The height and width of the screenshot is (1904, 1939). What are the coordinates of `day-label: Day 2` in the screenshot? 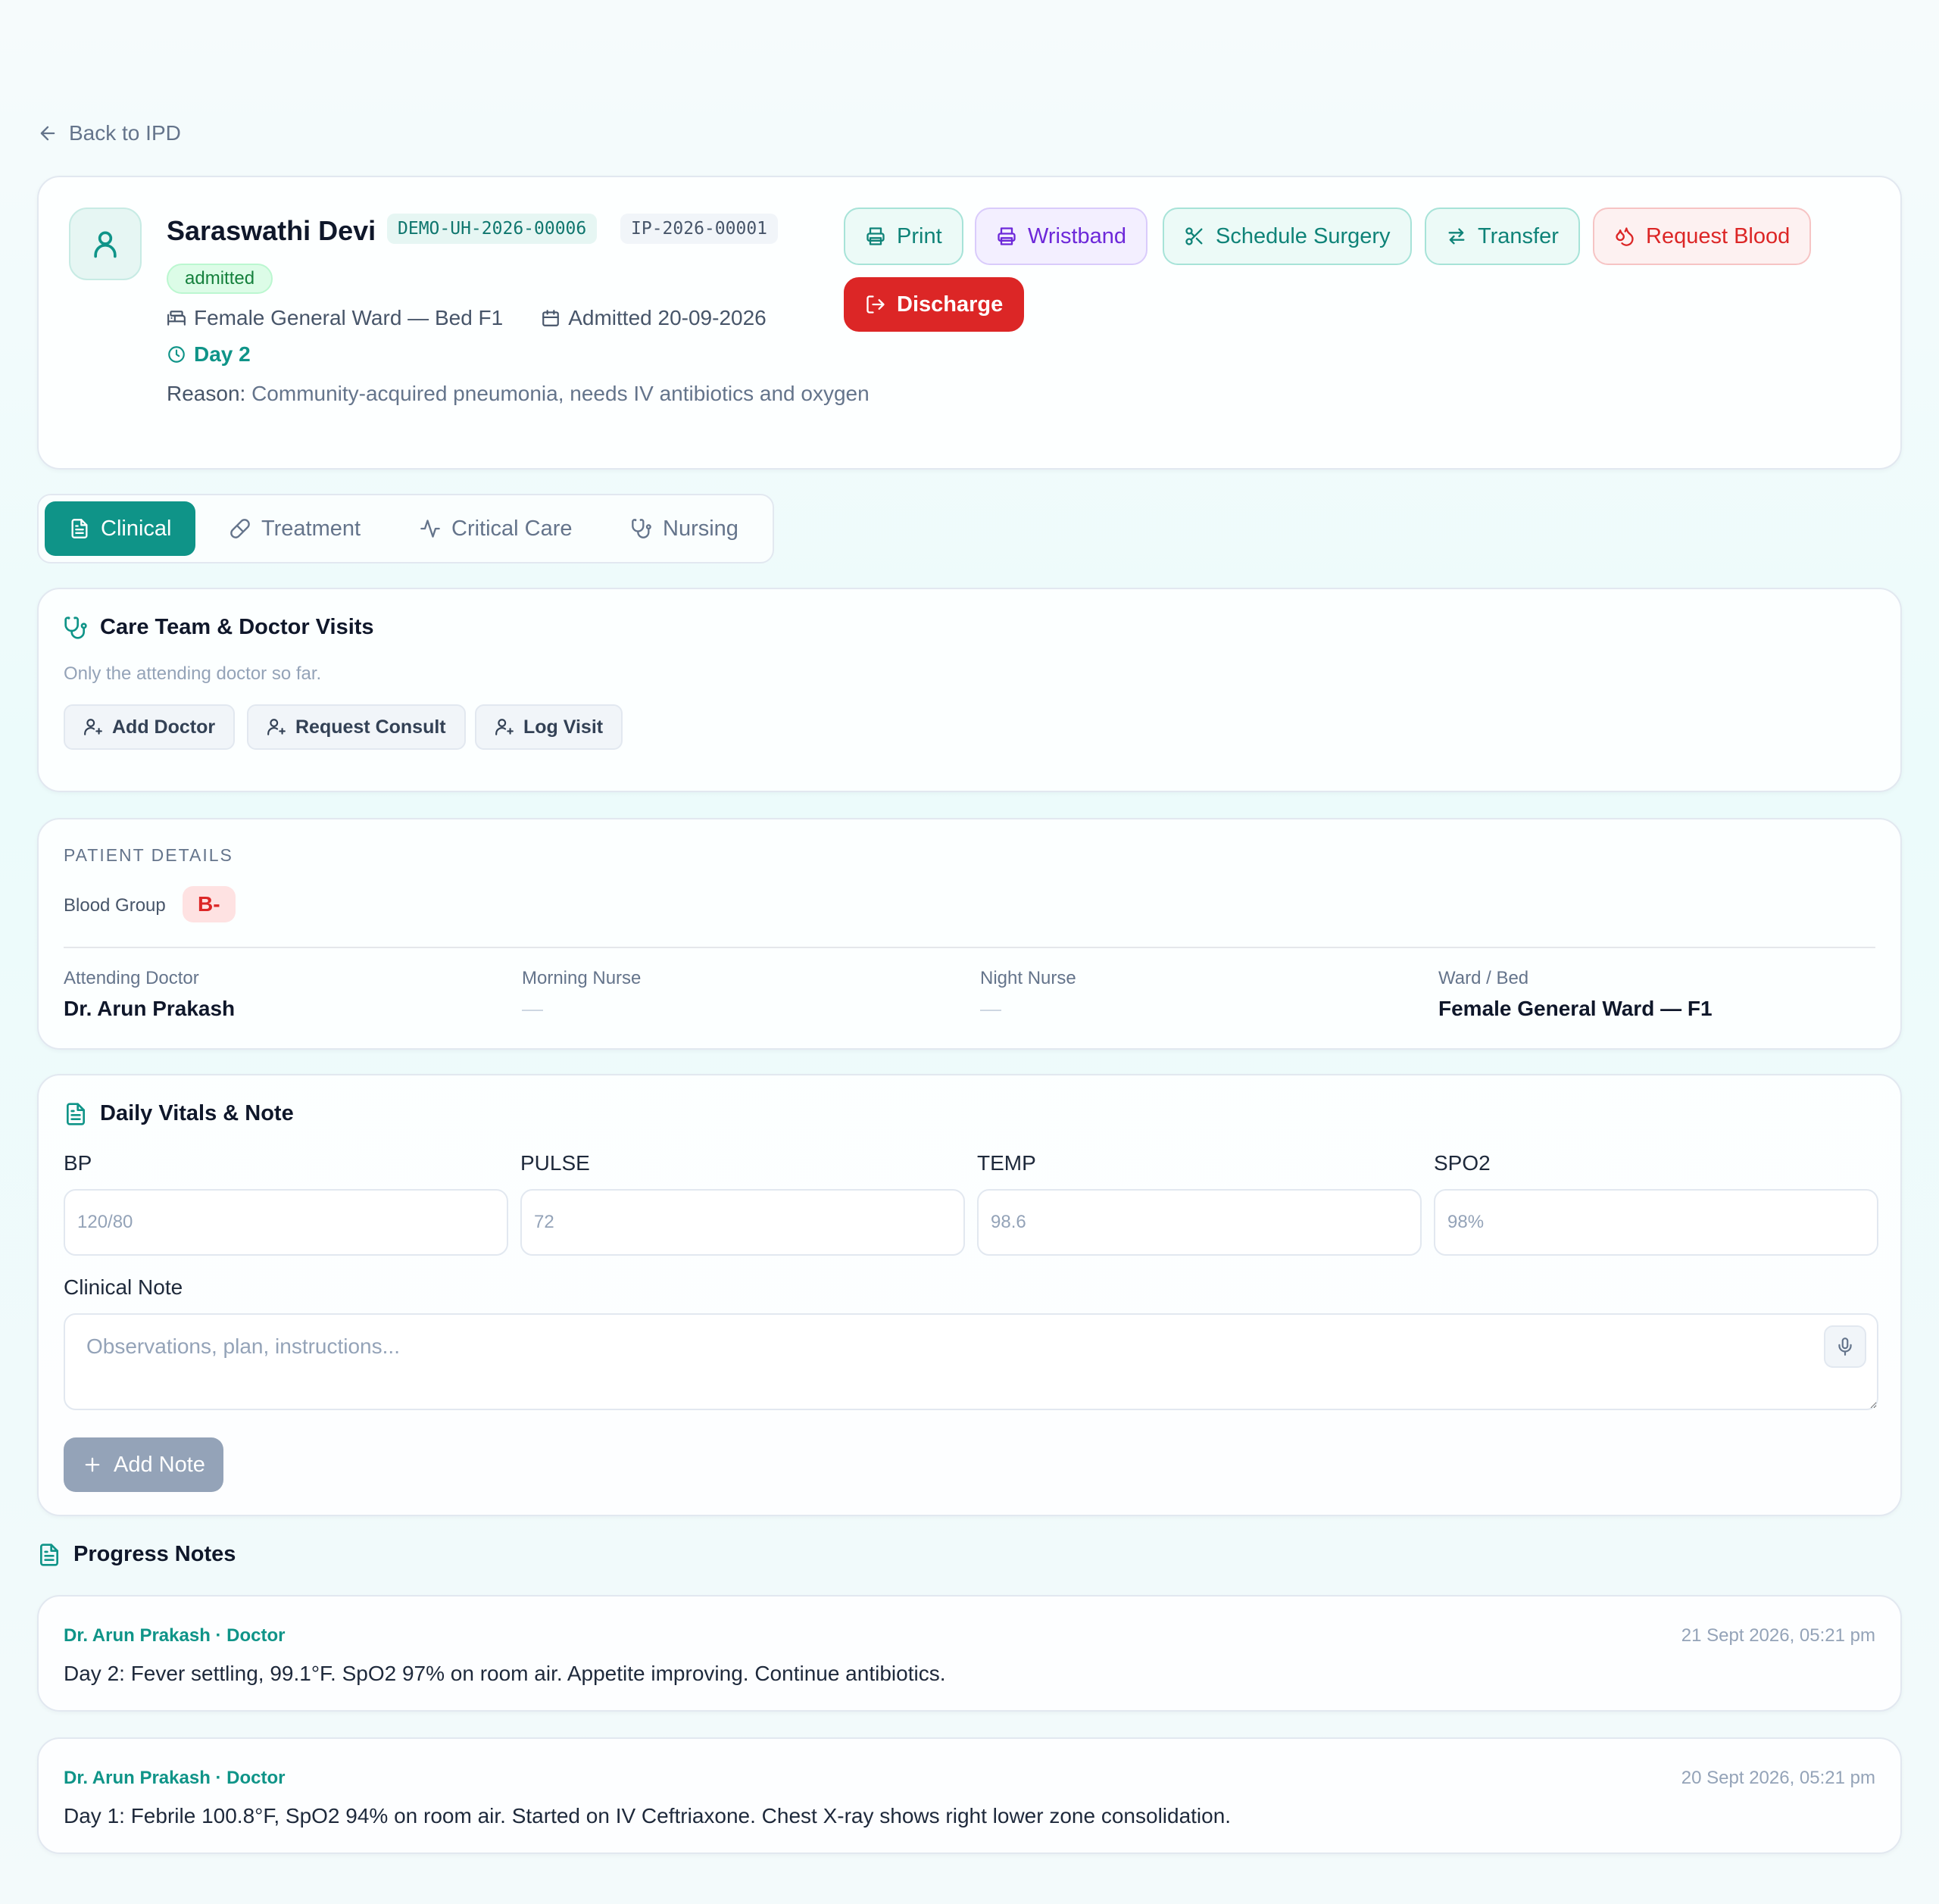 It's located at (223, 354).